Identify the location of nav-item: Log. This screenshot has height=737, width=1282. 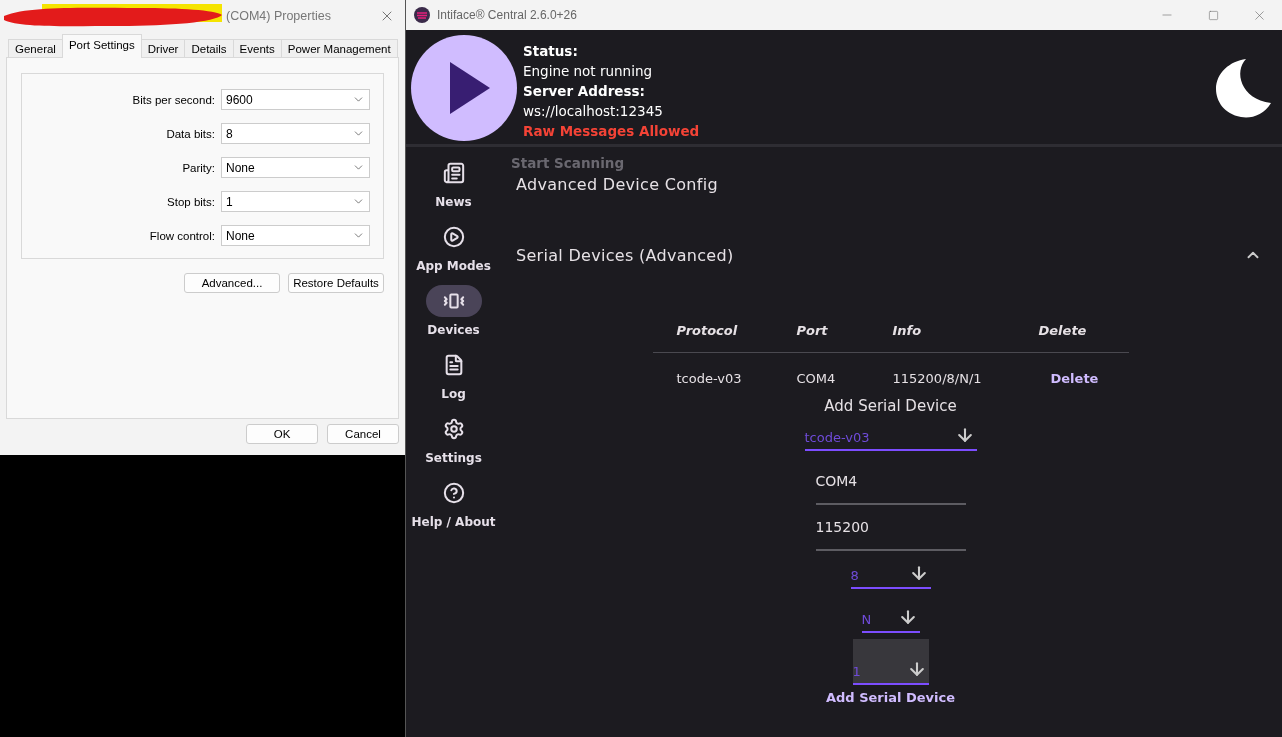
(453, 381).